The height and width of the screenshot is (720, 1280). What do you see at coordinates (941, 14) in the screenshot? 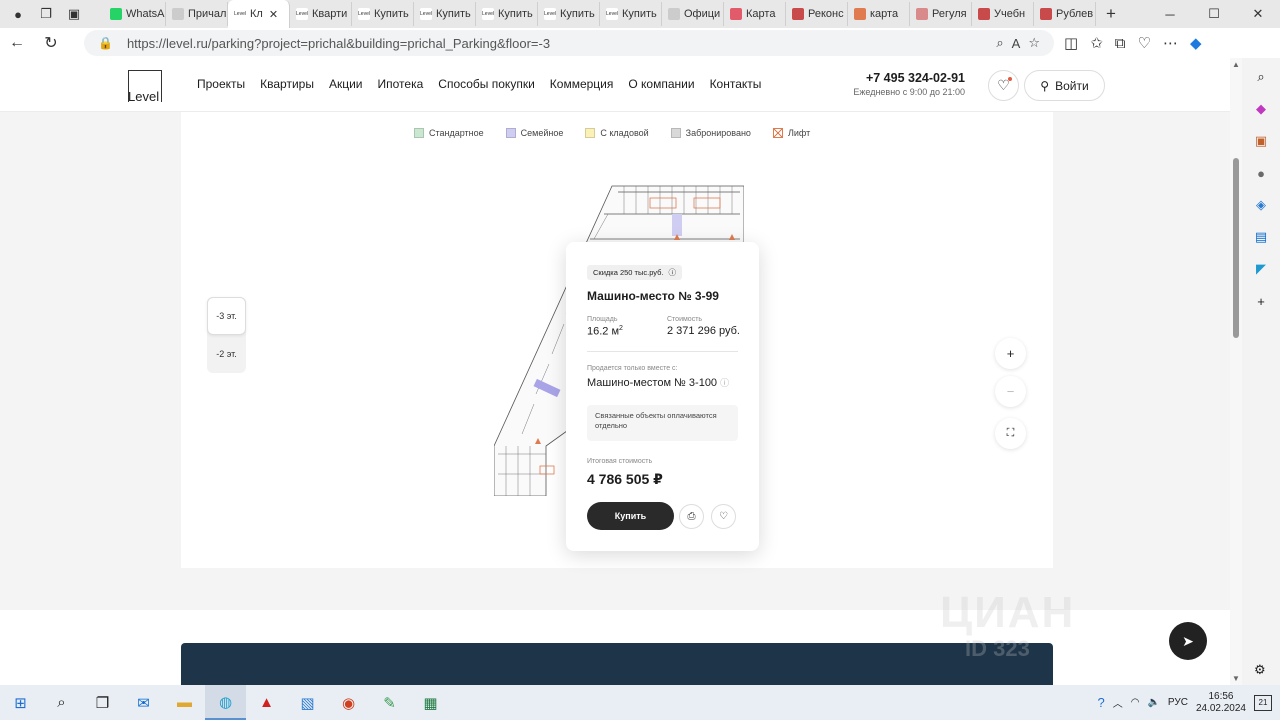
I see `browser-tab: Регуля` at bounding box center [941, 14].